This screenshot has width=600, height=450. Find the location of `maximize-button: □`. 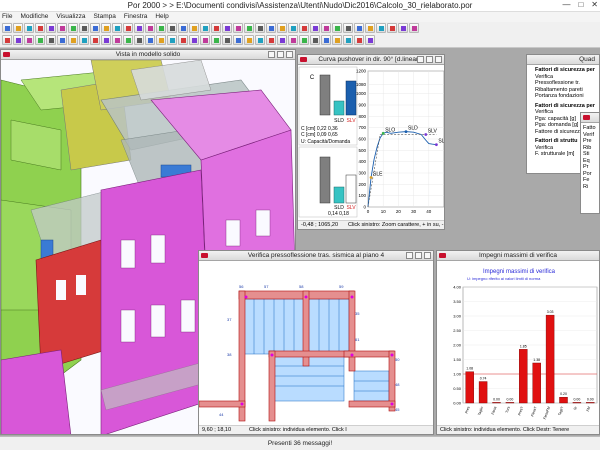

maximize-button: □ is located at coordinates (580, 4).